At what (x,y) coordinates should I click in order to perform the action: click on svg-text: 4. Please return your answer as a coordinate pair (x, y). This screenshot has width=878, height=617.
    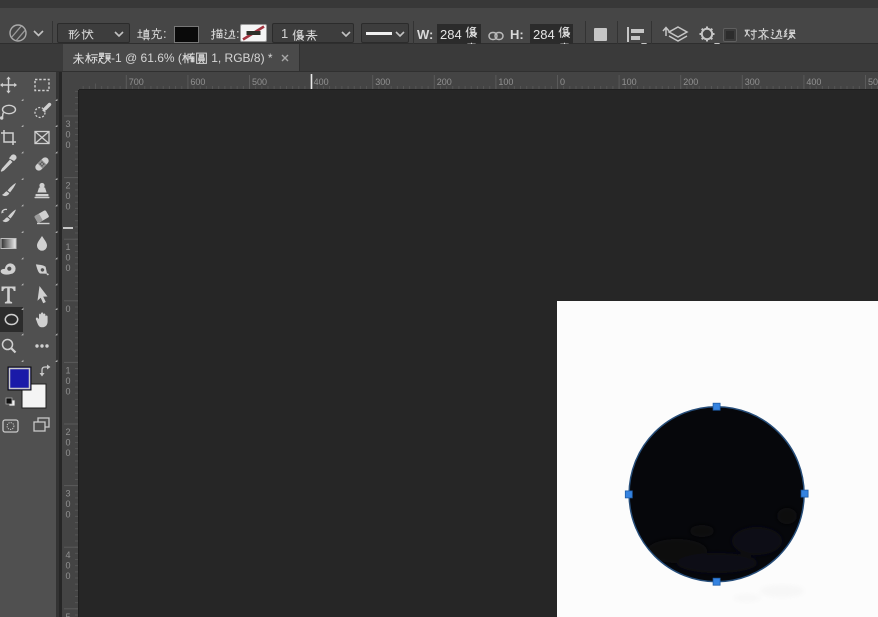
    Looking at the image, I should click on (68, 555).